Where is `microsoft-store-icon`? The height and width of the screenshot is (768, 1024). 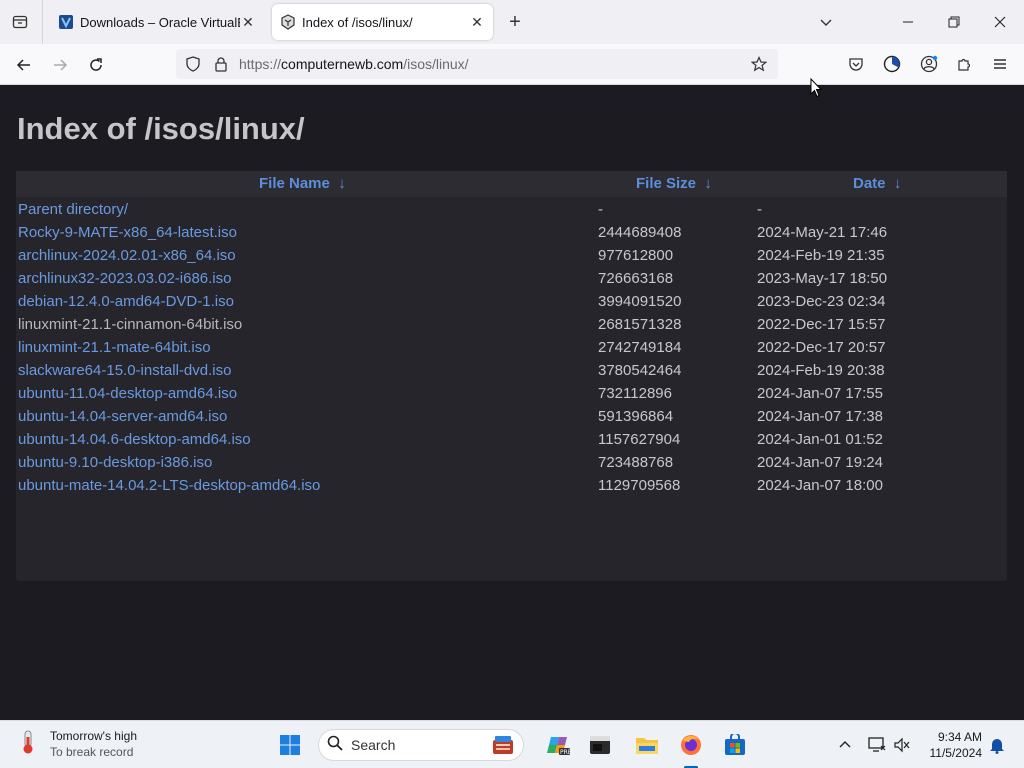 microsoft-store-icon is located at coordinates (735, 745).